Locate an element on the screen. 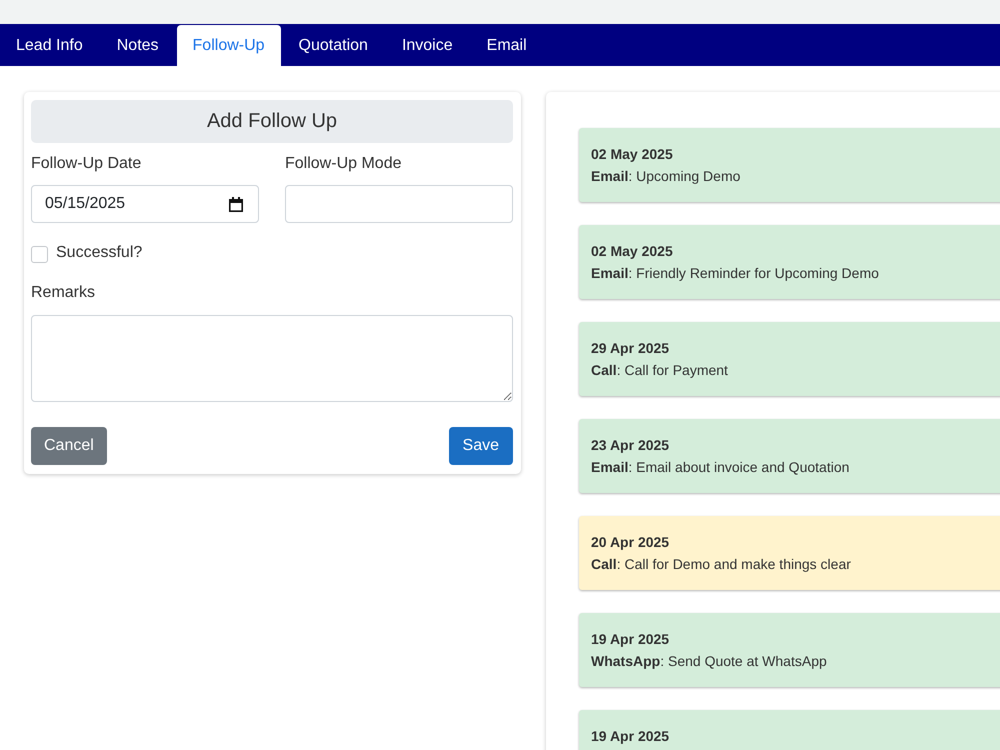  input-field is located at coordinates (399, 204).